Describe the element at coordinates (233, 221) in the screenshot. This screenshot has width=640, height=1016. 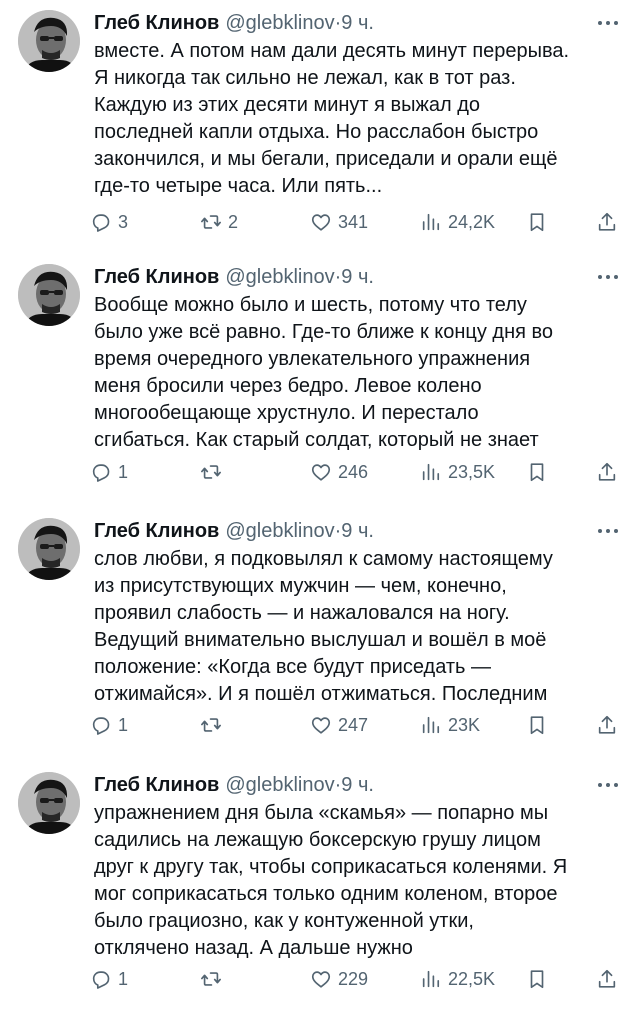
I see `retweet-count: 2` at that location.